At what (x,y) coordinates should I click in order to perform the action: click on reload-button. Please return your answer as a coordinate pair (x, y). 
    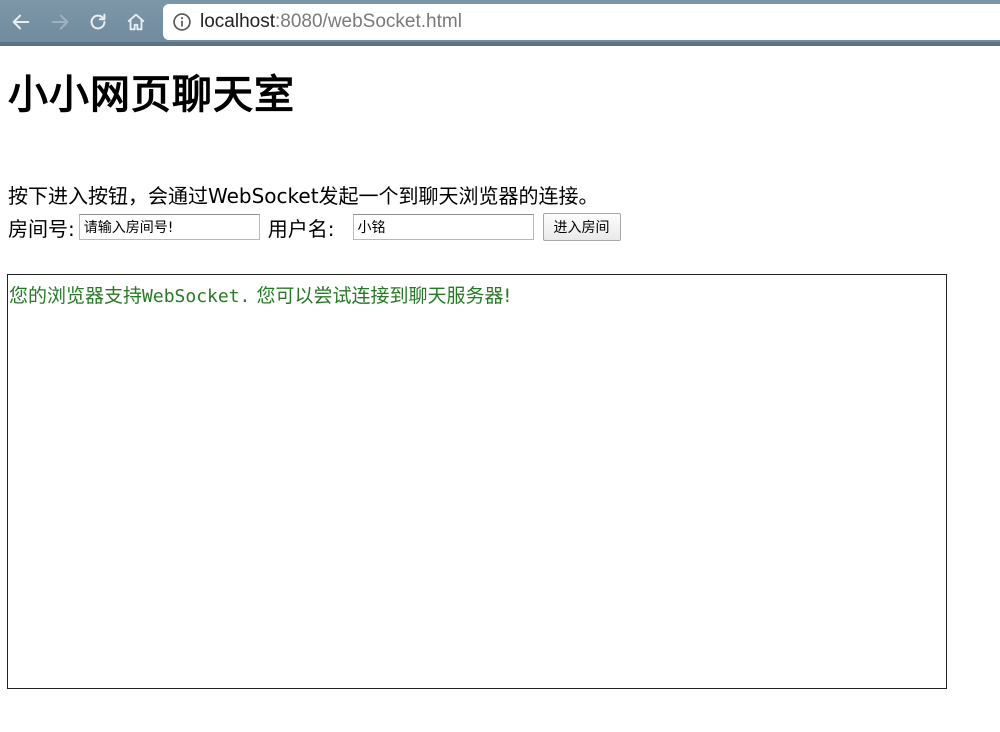
    Looking at the image, I should click on (98, 22).